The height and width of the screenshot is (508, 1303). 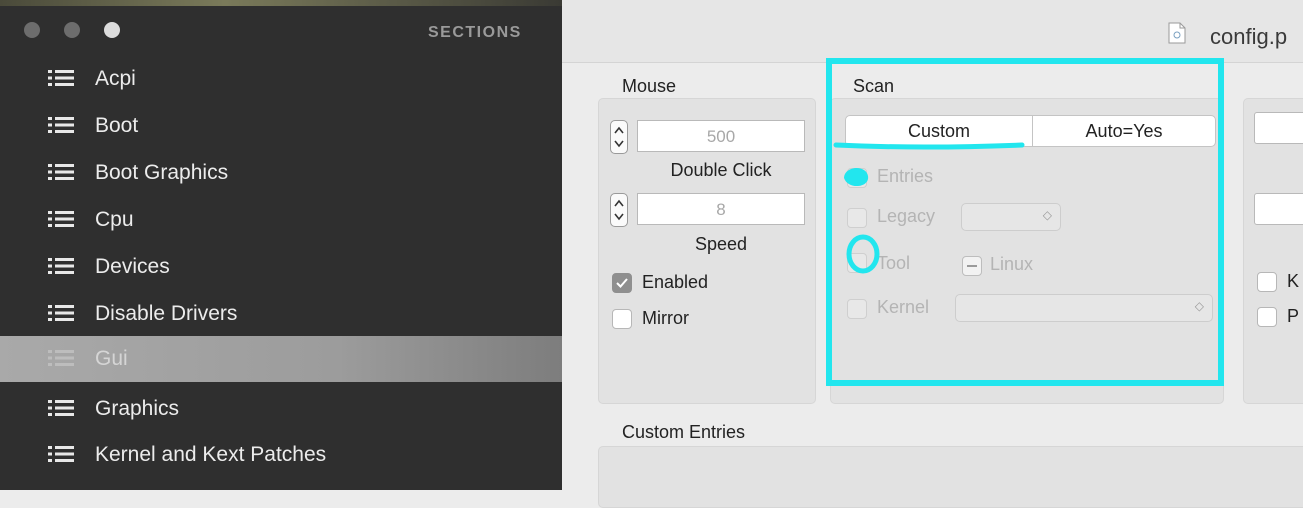 I want to click on kernel-checkbox, so click(x=857, y=309).